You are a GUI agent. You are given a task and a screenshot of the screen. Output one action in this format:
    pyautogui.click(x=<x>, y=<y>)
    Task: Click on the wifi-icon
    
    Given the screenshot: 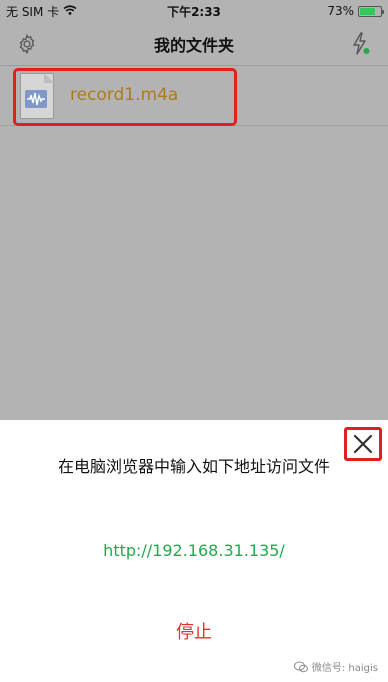 What is the action you would take?
    pyautogui.click(x=70, y=11)
    